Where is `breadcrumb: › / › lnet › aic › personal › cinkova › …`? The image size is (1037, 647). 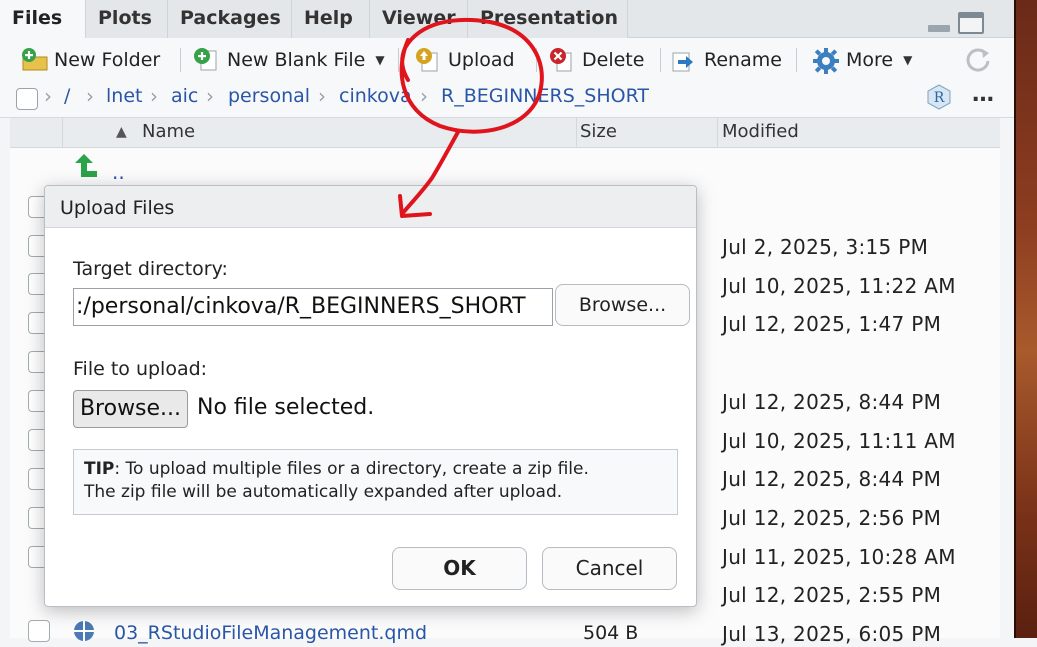
breadcrumb: › / › lnet › aic › personal › cinkova › … is located at coordinates (507, 100).